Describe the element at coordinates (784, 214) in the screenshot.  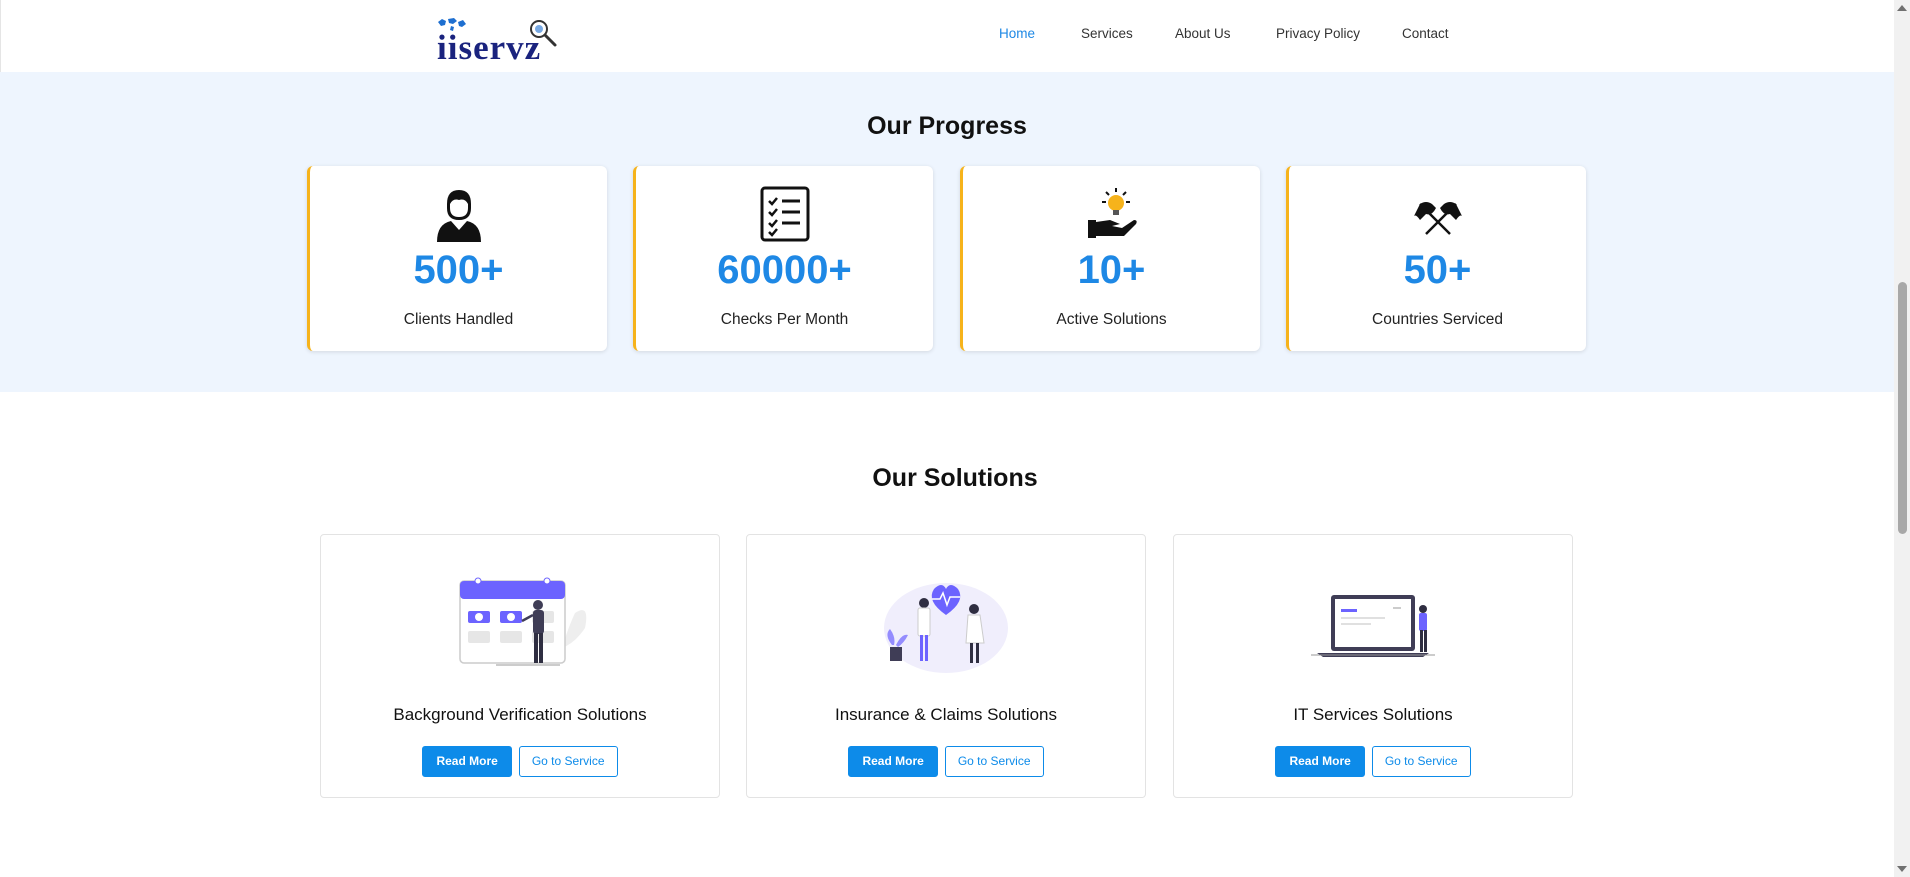
I see `checklist-icon` at that location.